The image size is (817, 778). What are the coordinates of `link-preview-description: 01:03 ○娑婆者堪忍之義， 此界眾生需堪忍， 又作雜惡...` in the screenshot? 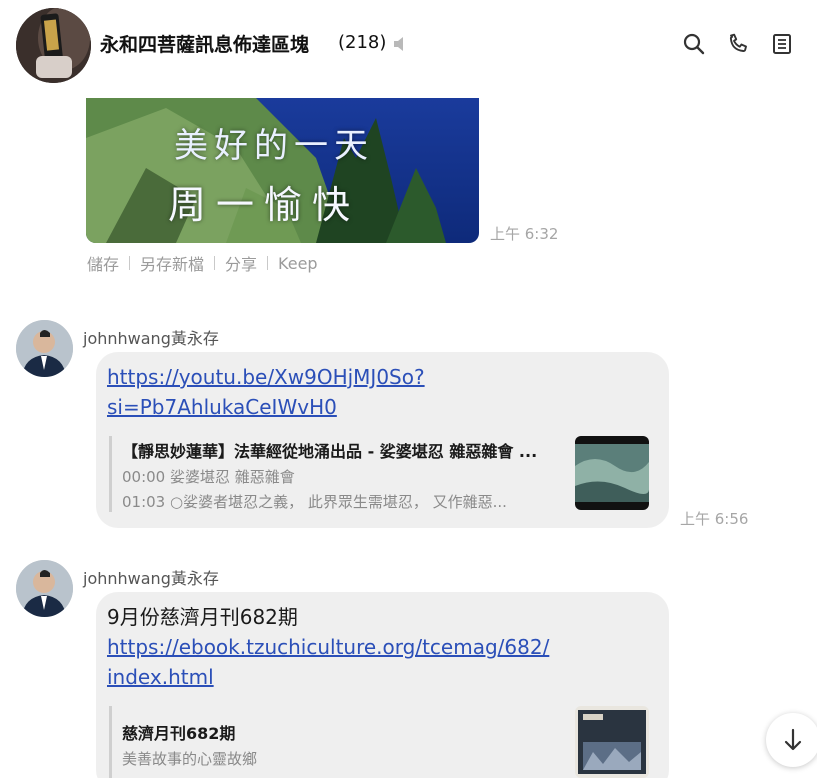 It's located at (314, 502).